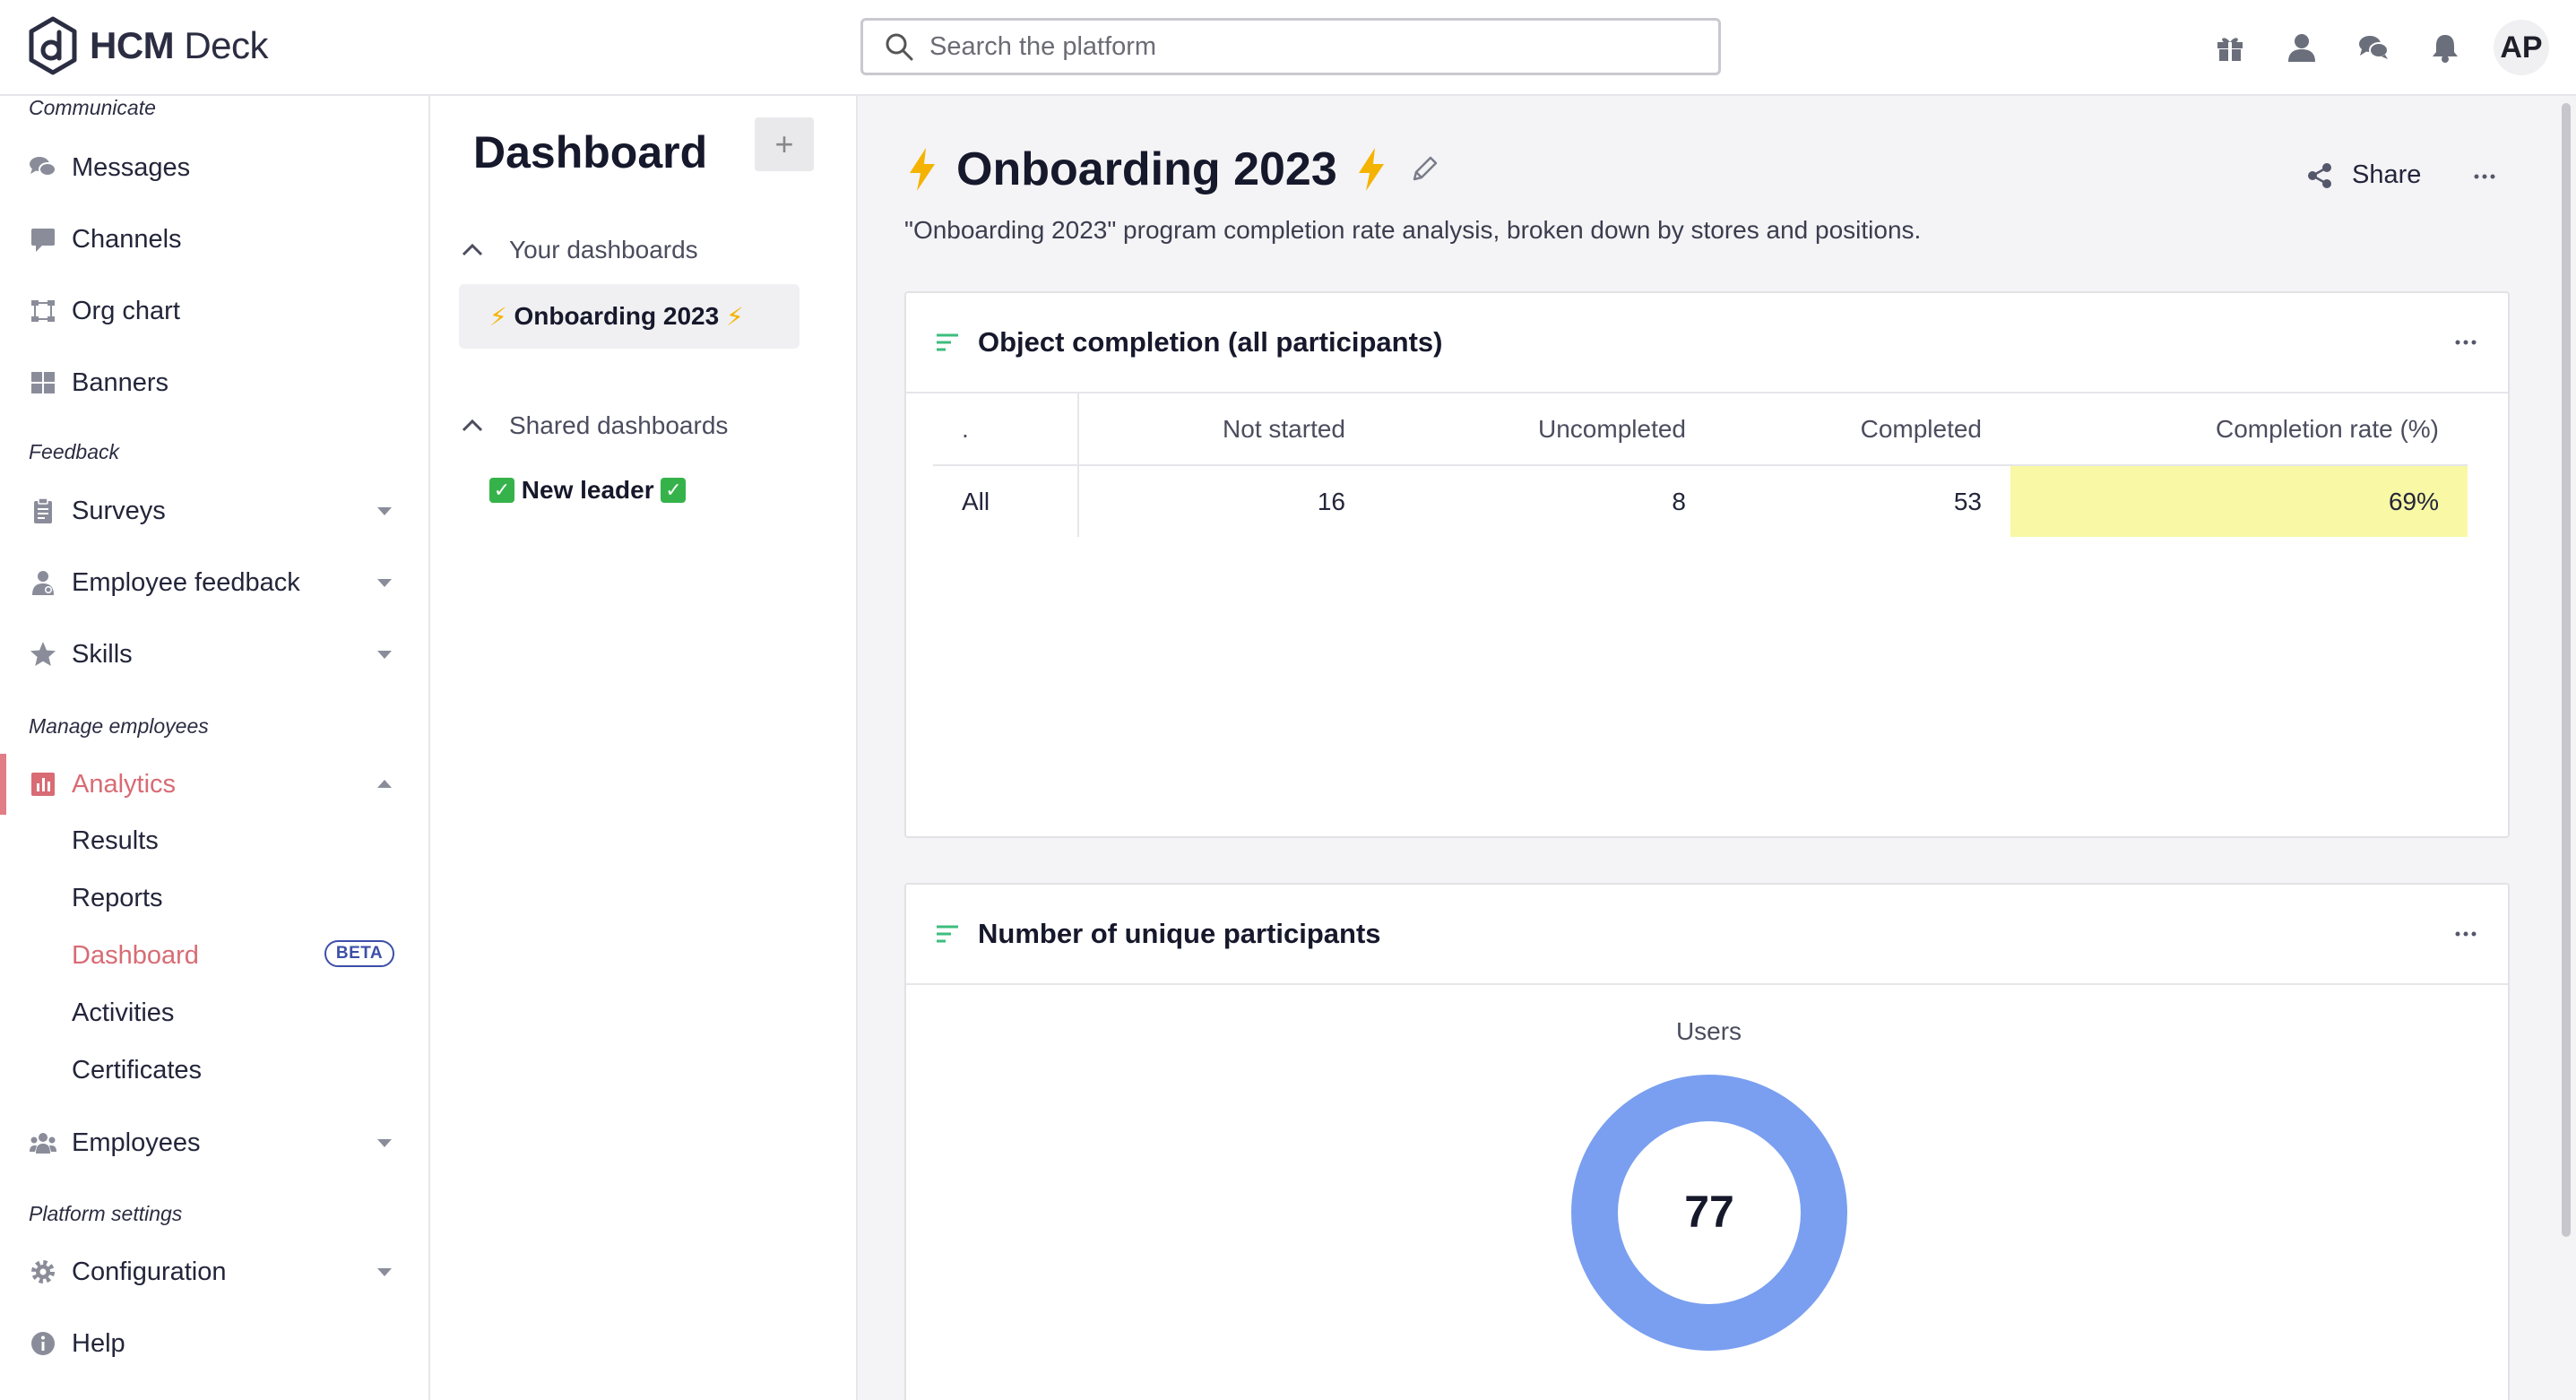  What do you see at coordinates (115, 841) in the screenshot?
I see `sidebar-subitem-results: Results` at bounding box center [115, 841].